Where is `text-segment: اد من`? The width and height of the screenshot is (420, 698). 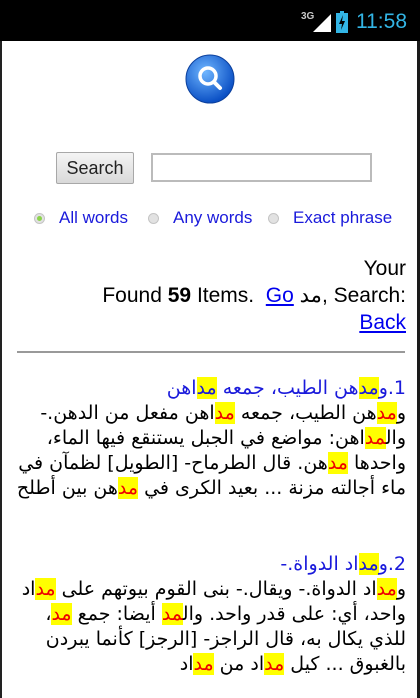
text-segment: اد من is located at coordinates (239, 664).